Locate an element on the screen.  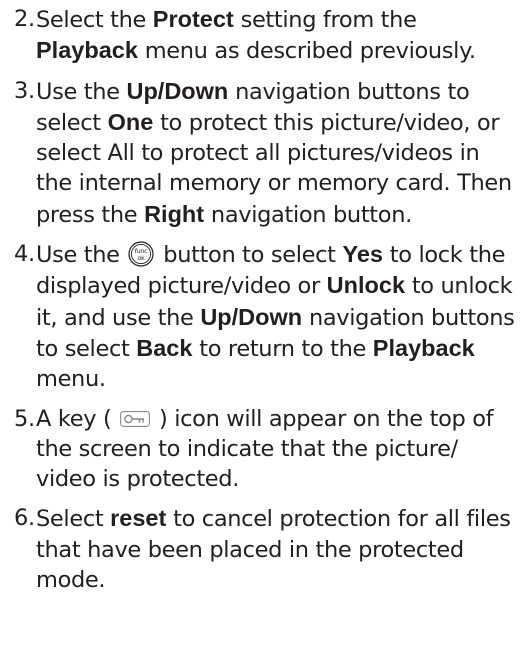
ok-icon-label-bottom: ok is located at coordinates (142, 258).